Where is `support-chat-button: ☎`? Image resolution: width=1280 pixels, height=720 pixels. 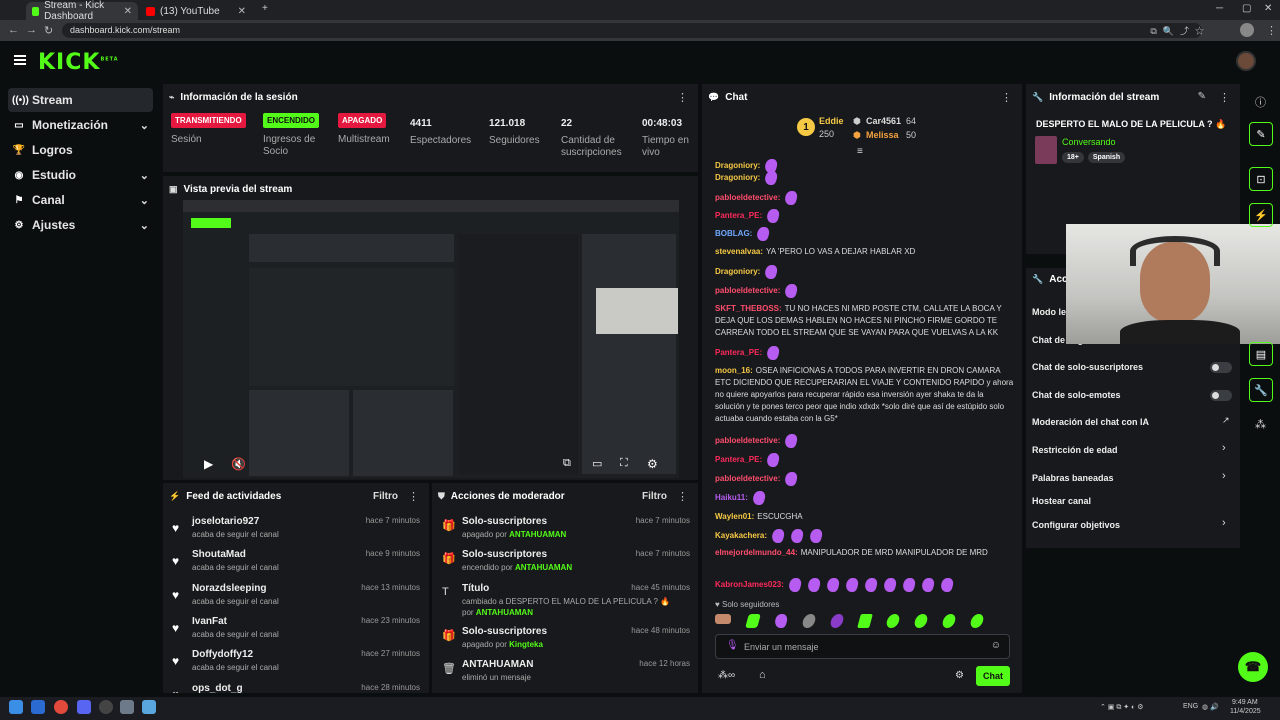
support-chat-button: ☎ is located at coordinates (1253, 667).